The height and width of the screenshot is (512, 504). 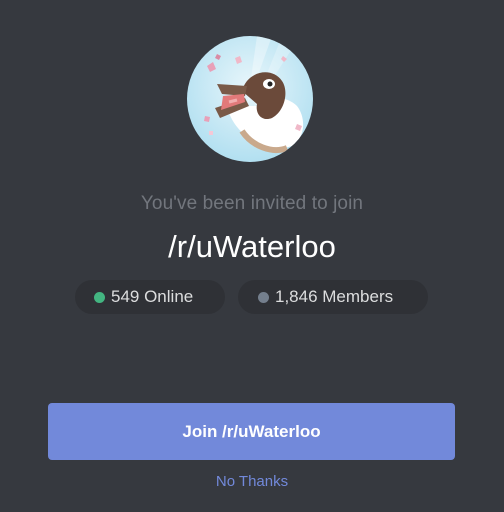 I want to click on invited-text: You've been invited to join, so click(x=252, y=203).